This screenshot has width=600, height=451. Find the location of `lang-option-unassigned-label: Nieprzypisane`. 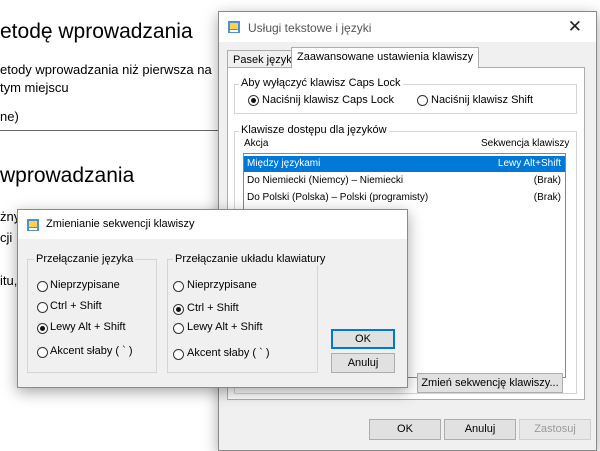

lang-option-unassigned-label: Nieprzypisane is located at coordinates (85, 285).